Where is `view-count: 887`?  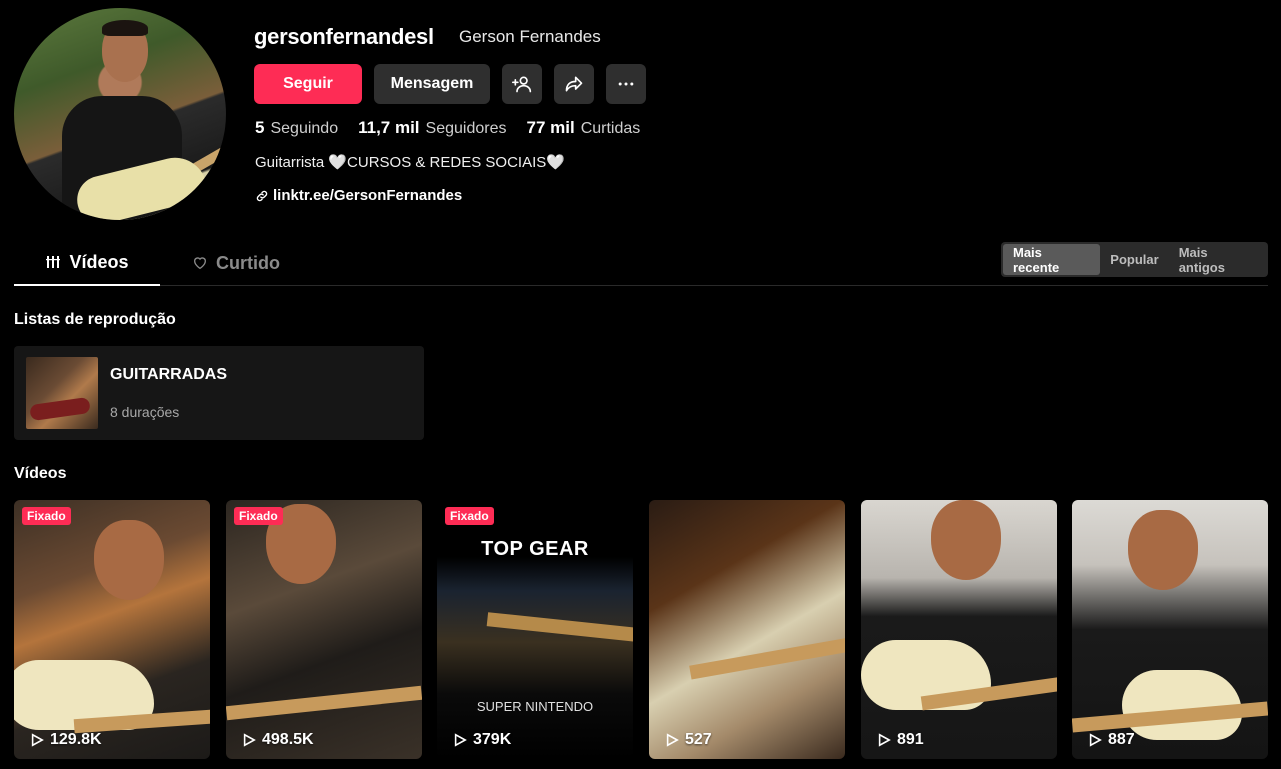
view-count: 887 is located at coordinates (1121, 739).